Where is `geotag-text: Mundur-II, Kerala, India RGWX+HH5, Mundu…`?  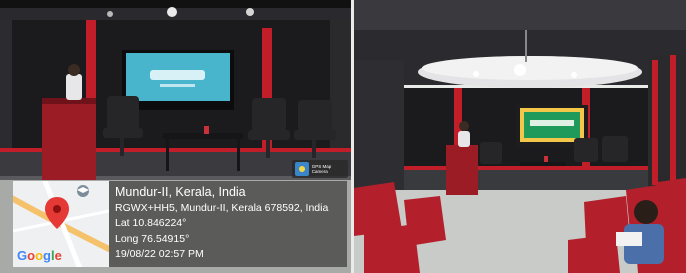
geotag-text: Mundur-II, Kerala, India RGWX+HH5, Mundu… is located at coordinates (221, 224).